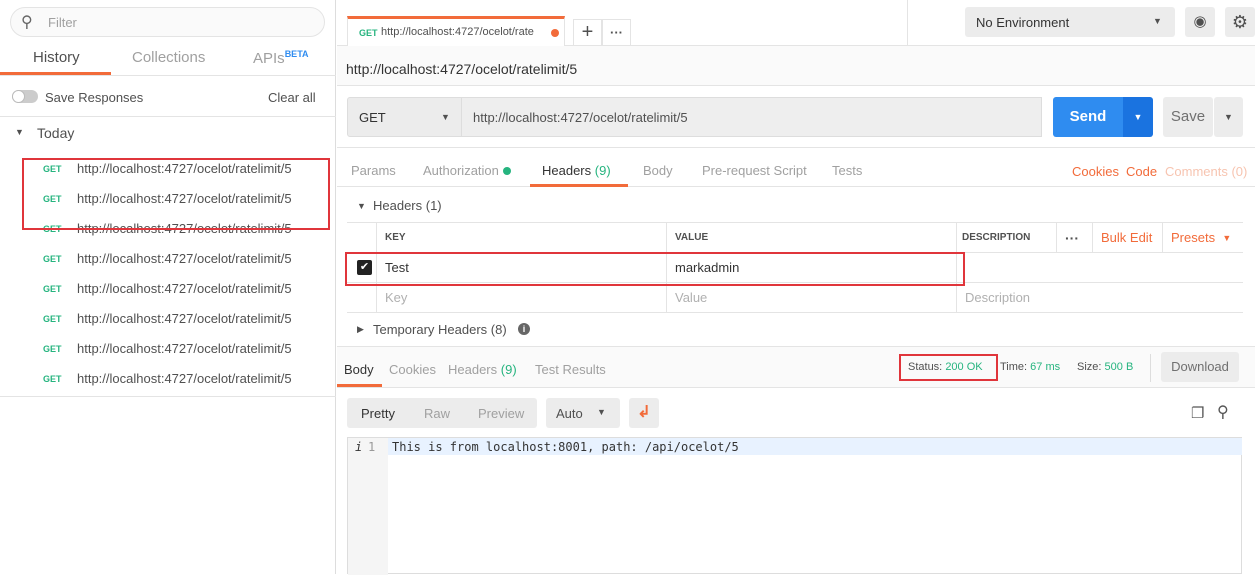 The width and height of the screenshot is (1255, 575). I want to click on copy-icon: ❐, so click(1197, 413).